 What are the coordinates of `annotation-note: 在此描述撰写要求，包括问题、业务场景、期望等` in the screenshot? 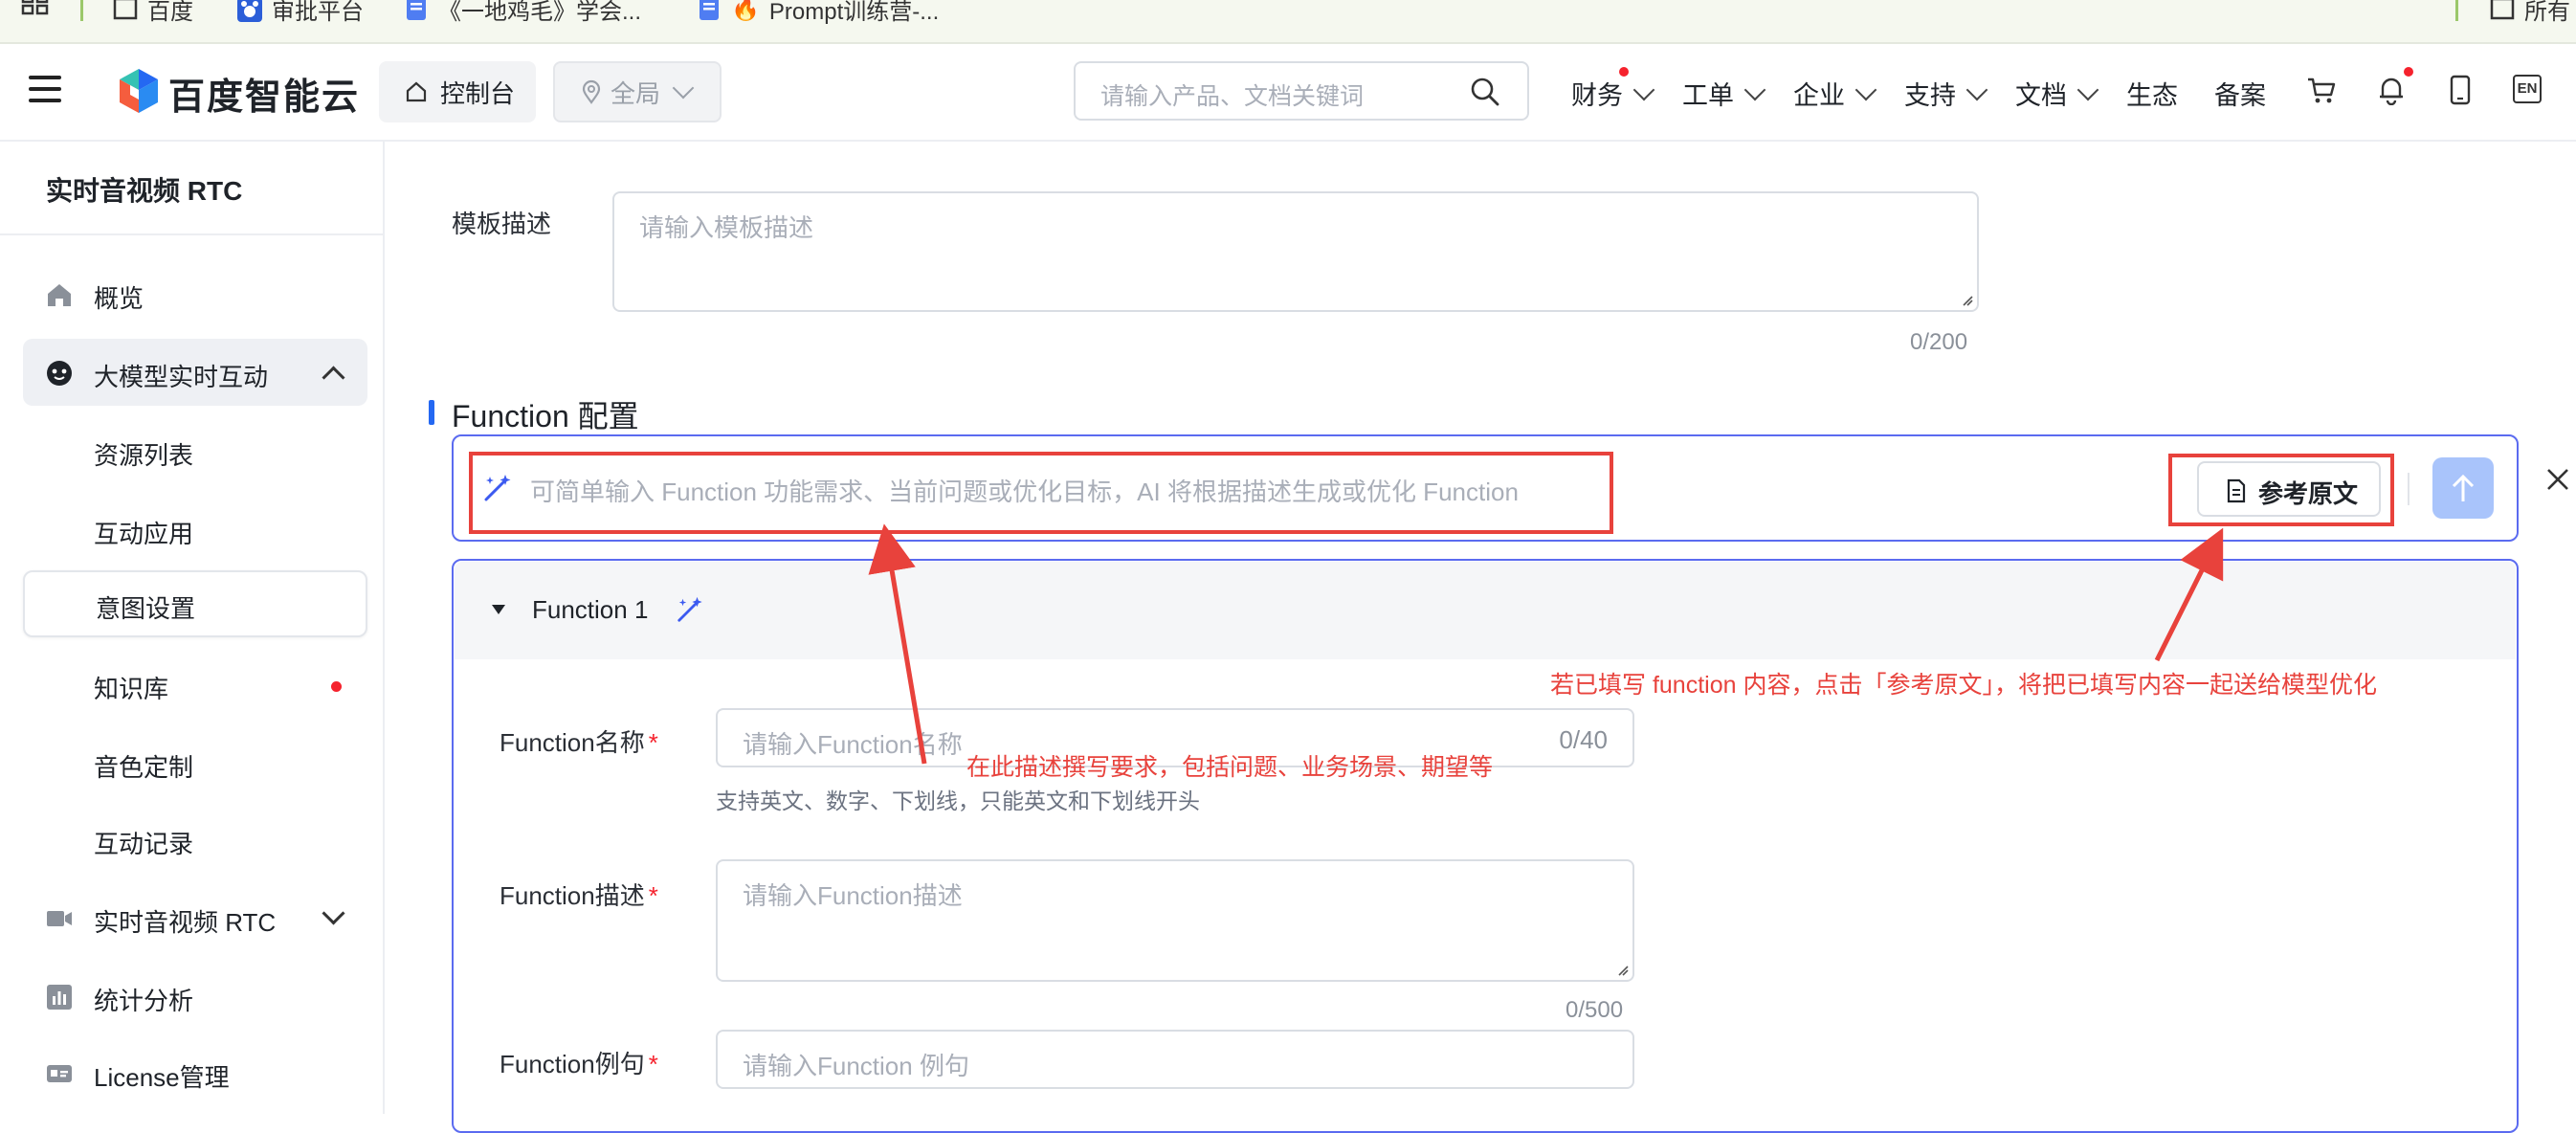 It's located at (1230, 767).